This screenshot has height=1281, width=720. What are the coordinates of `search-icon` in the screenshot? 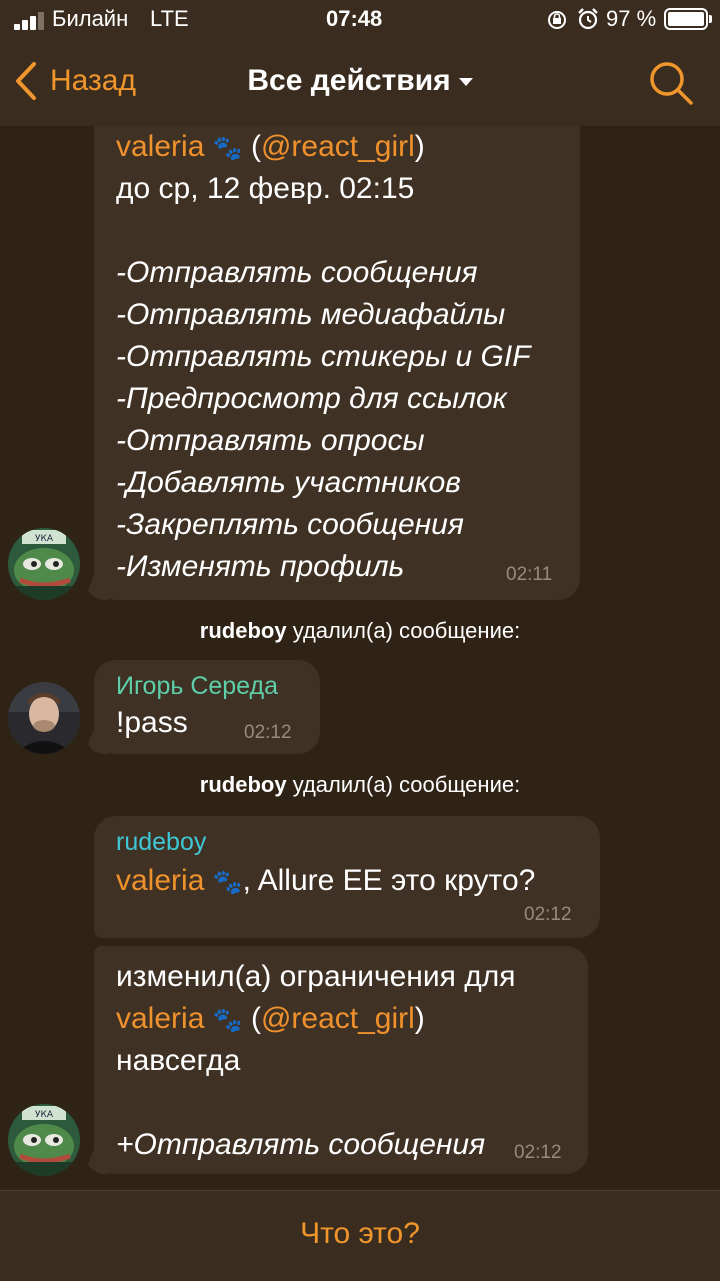 It's located at (671, 83).